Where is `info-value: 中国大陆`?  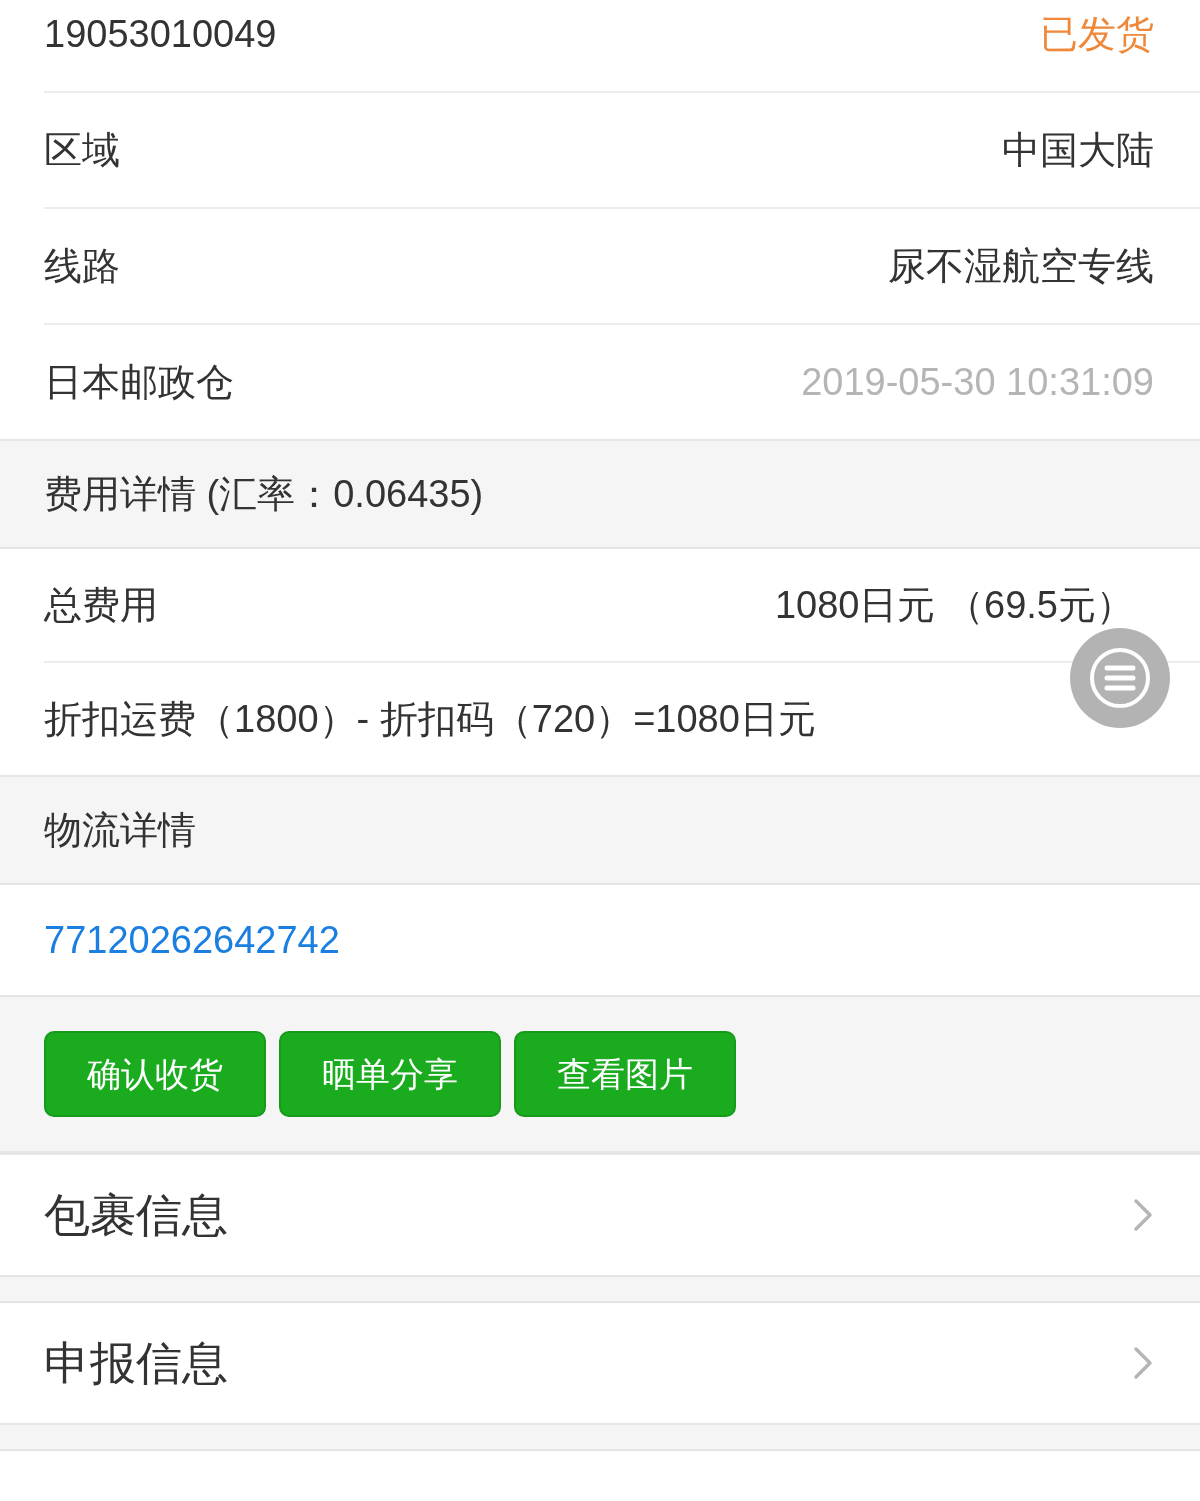 info-value: 中国大陆 is located at coordinates (1078, 150).